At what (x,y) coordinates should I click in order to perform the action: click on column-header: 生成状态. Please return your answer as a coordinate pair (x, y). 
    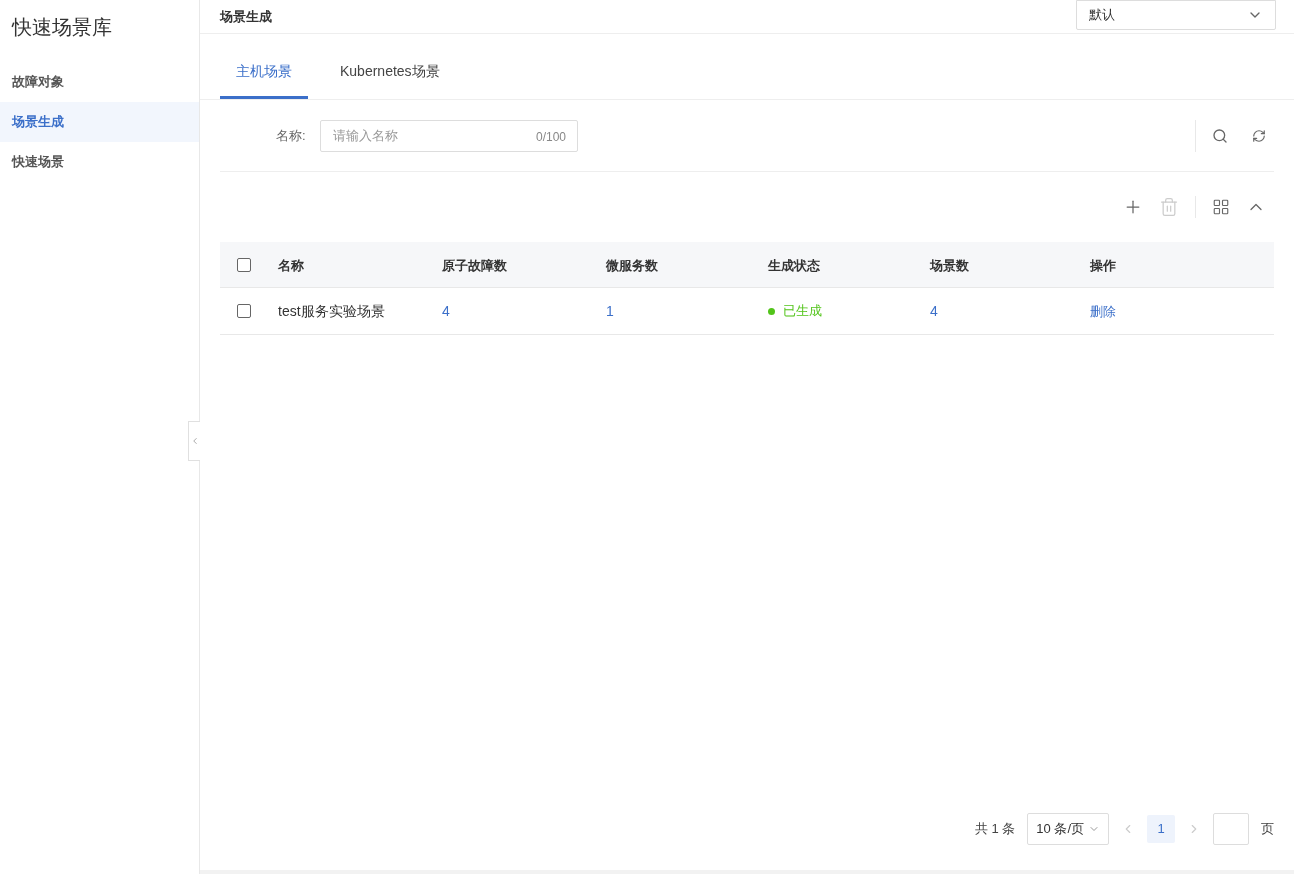
    Looking at the image, I should click on (794, 265).